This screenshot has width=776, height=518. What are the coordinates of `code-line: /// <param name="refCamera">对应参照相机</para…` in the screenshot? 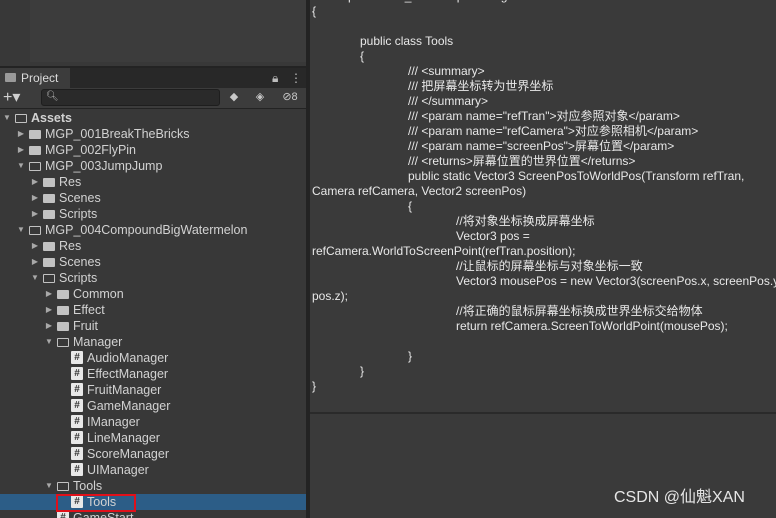 It's located at (553, 131).